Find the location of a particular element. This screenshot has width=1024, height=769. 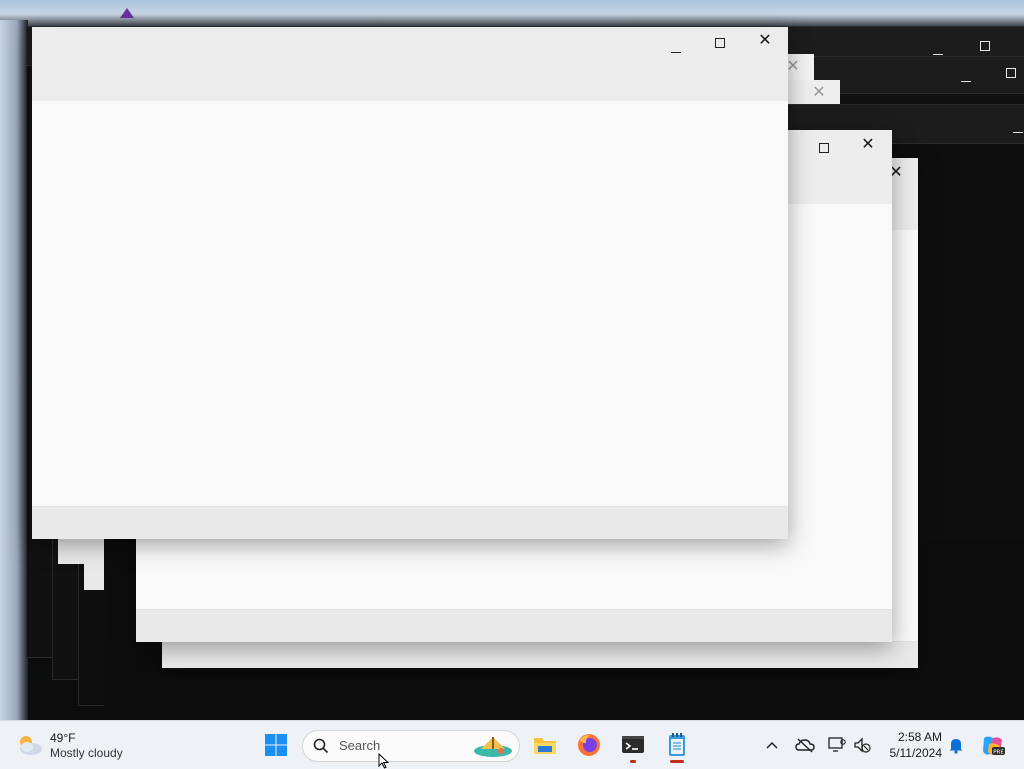

cloud-sun-icon is located at coordinates (31, 745).